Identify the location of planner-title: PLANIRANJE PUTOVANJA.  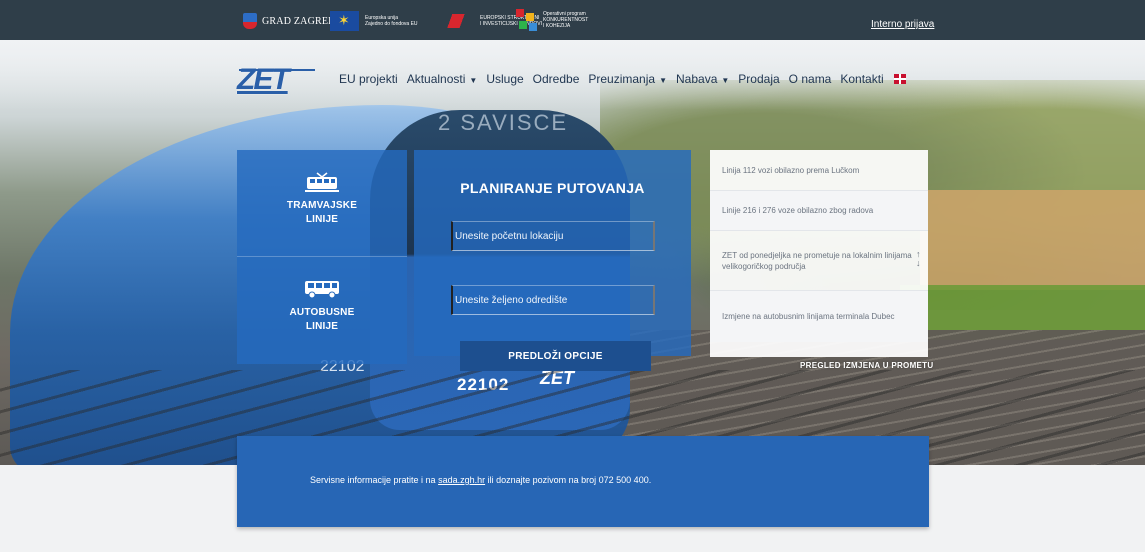
(552, 188).